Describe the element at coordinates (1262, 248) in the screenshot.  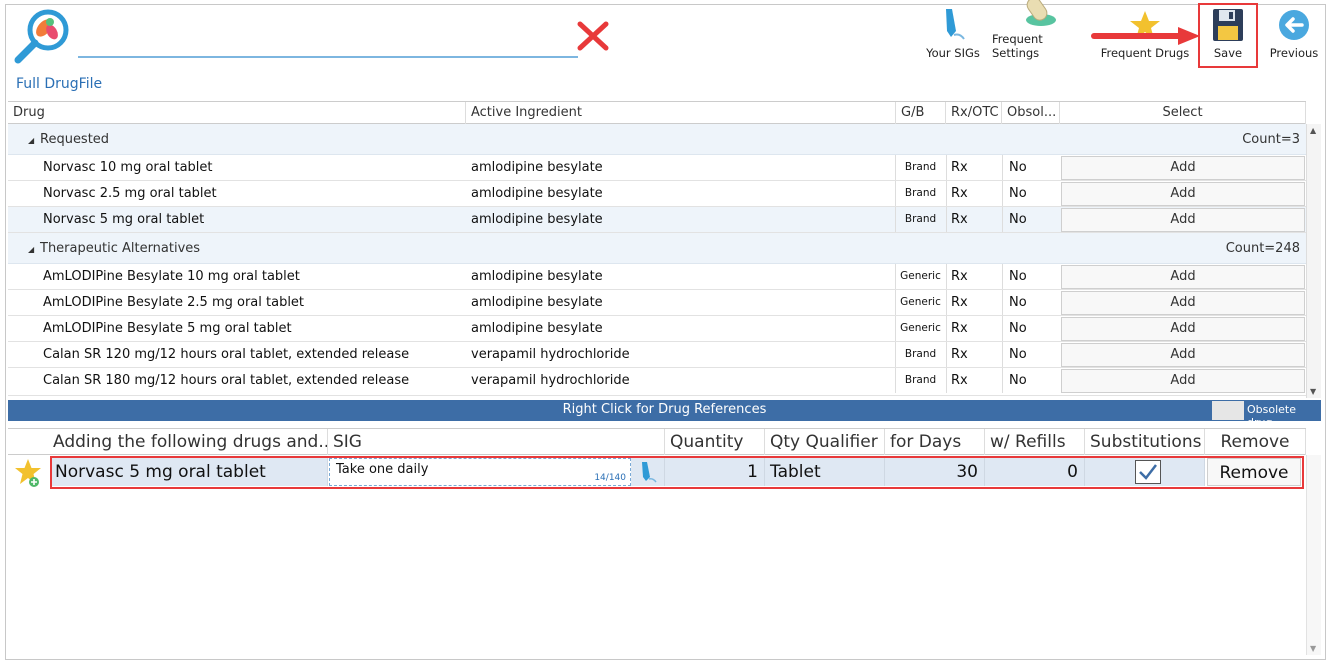
I see `group-count: Count=248` at that location.